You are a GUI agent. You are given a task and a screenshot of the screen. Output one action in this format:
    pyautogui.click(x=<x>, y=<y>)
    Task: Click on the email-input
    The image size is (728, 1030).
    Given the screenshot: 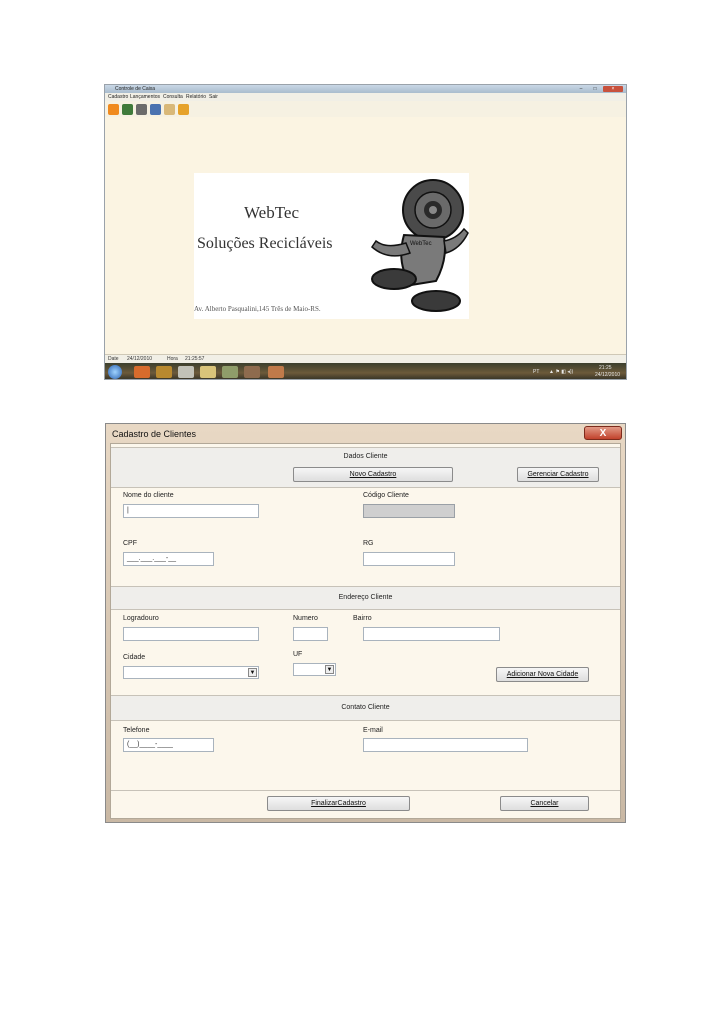 What is the action you would take?
    pyautogui.click(x=445, y=745)
    